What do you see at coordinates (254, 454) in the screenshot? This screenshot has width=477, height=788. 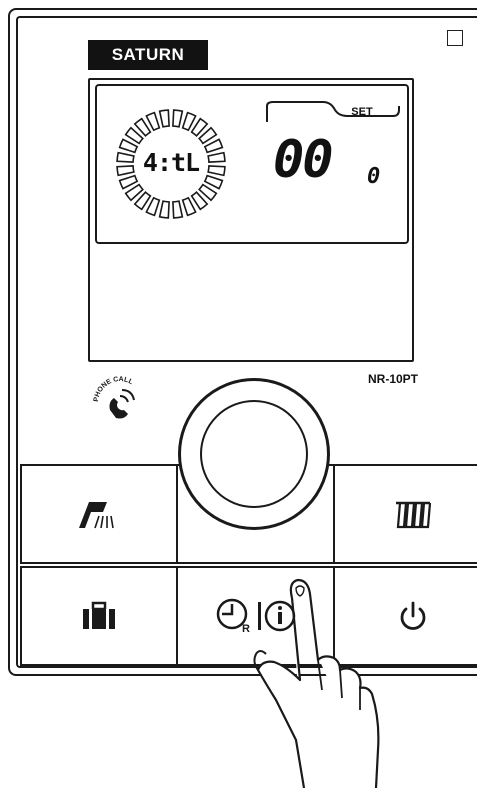 I see `rotary-knob-center` at bounding box center [254, 454].